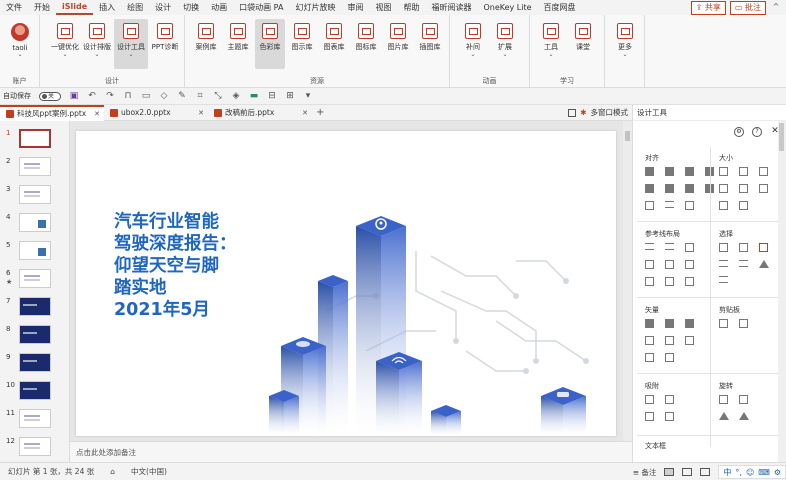 This screenshot has width=786, height=480. What do you see at coordinates (669, 357) in the screenshot?
I see `split-icon` at bounding box center [669, 357].